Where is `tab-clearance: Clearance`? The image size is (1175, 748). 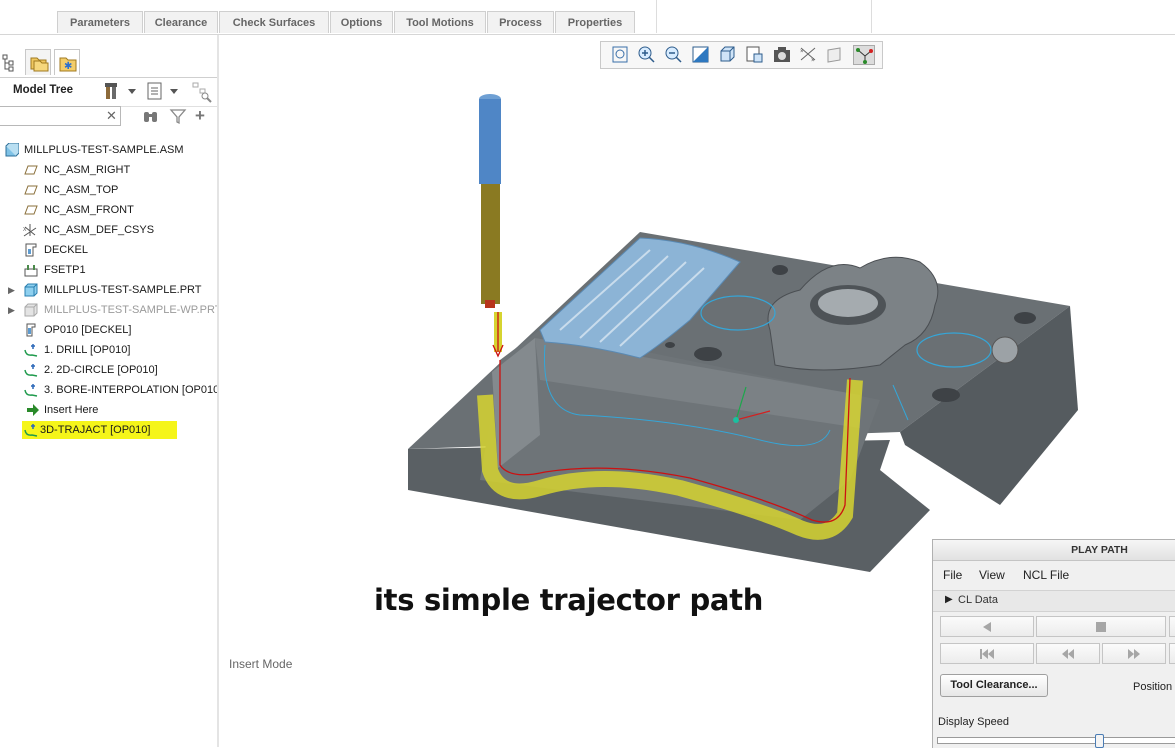
tab-clearance: Clearance is located at coordinates (181, 22).